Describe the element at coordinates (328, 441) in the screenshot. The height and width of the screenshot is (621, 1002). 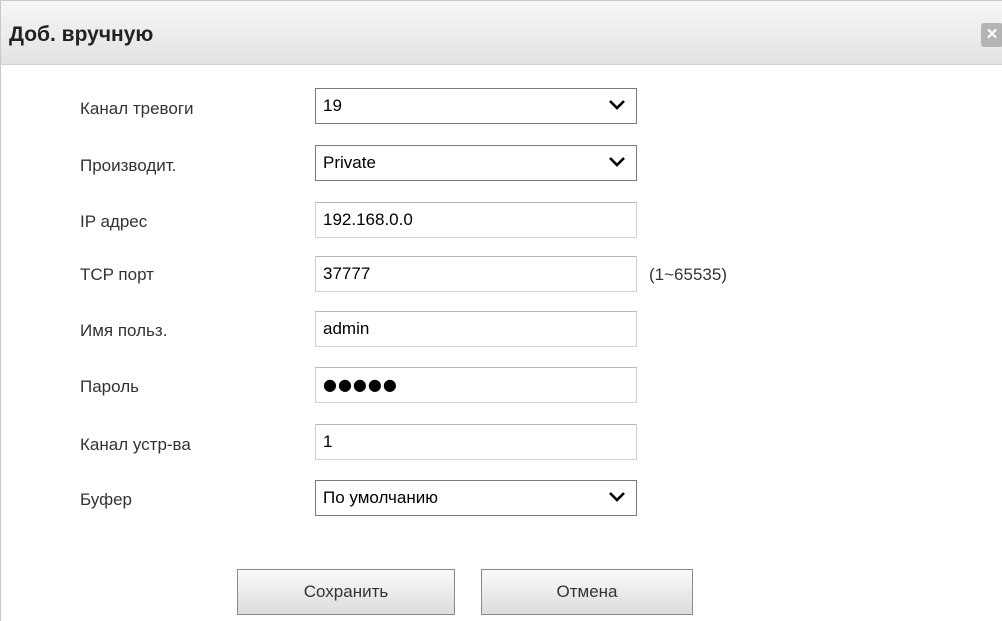
I see `device-channel-value: 1` at that location.